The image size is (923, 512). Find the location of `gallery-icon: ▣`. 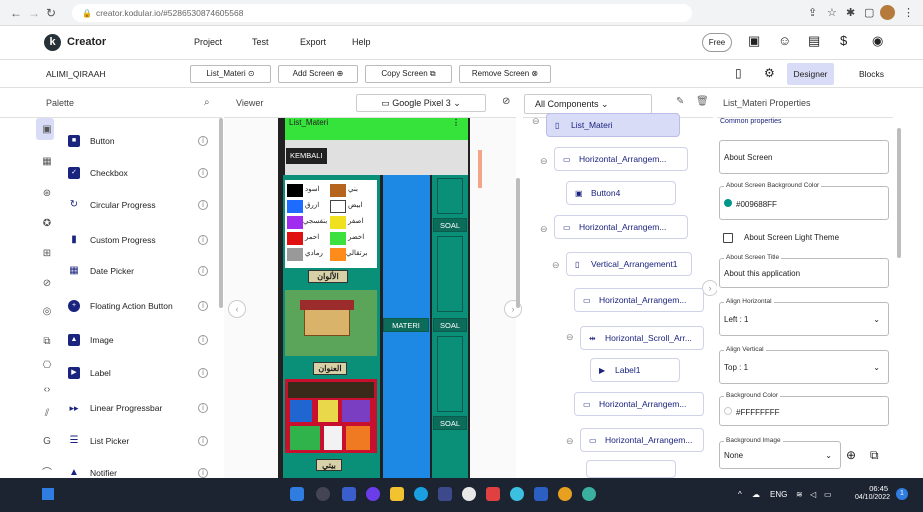

gallery-icon: ▣ is located at coordinates (754, 41).